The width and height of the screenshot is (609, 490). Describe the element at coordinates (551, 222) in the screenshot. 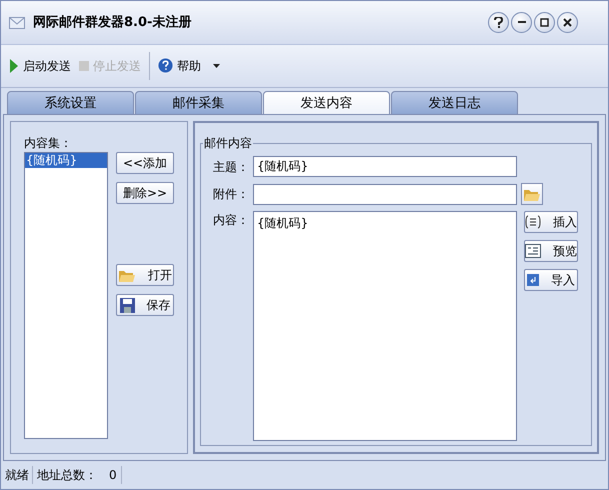

I see `button: 插入` at that location.